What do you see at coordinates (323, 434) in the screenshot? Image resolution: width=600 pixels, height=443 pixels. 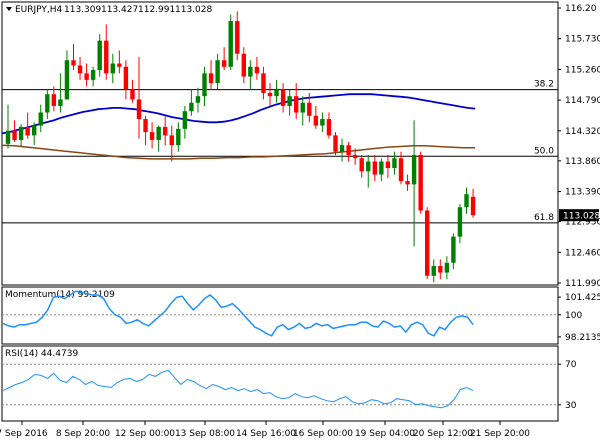 I see `x-tick-label: 16 Sep 00:00` at bounding box center [323, 434].